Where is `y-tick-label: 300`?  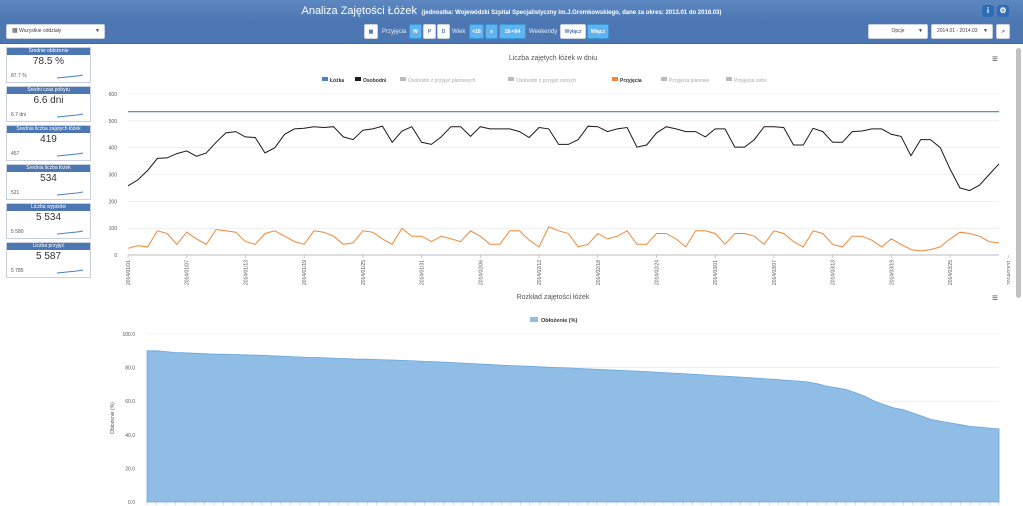 y-tick-label: 300 is located at coordinates (113, 176).